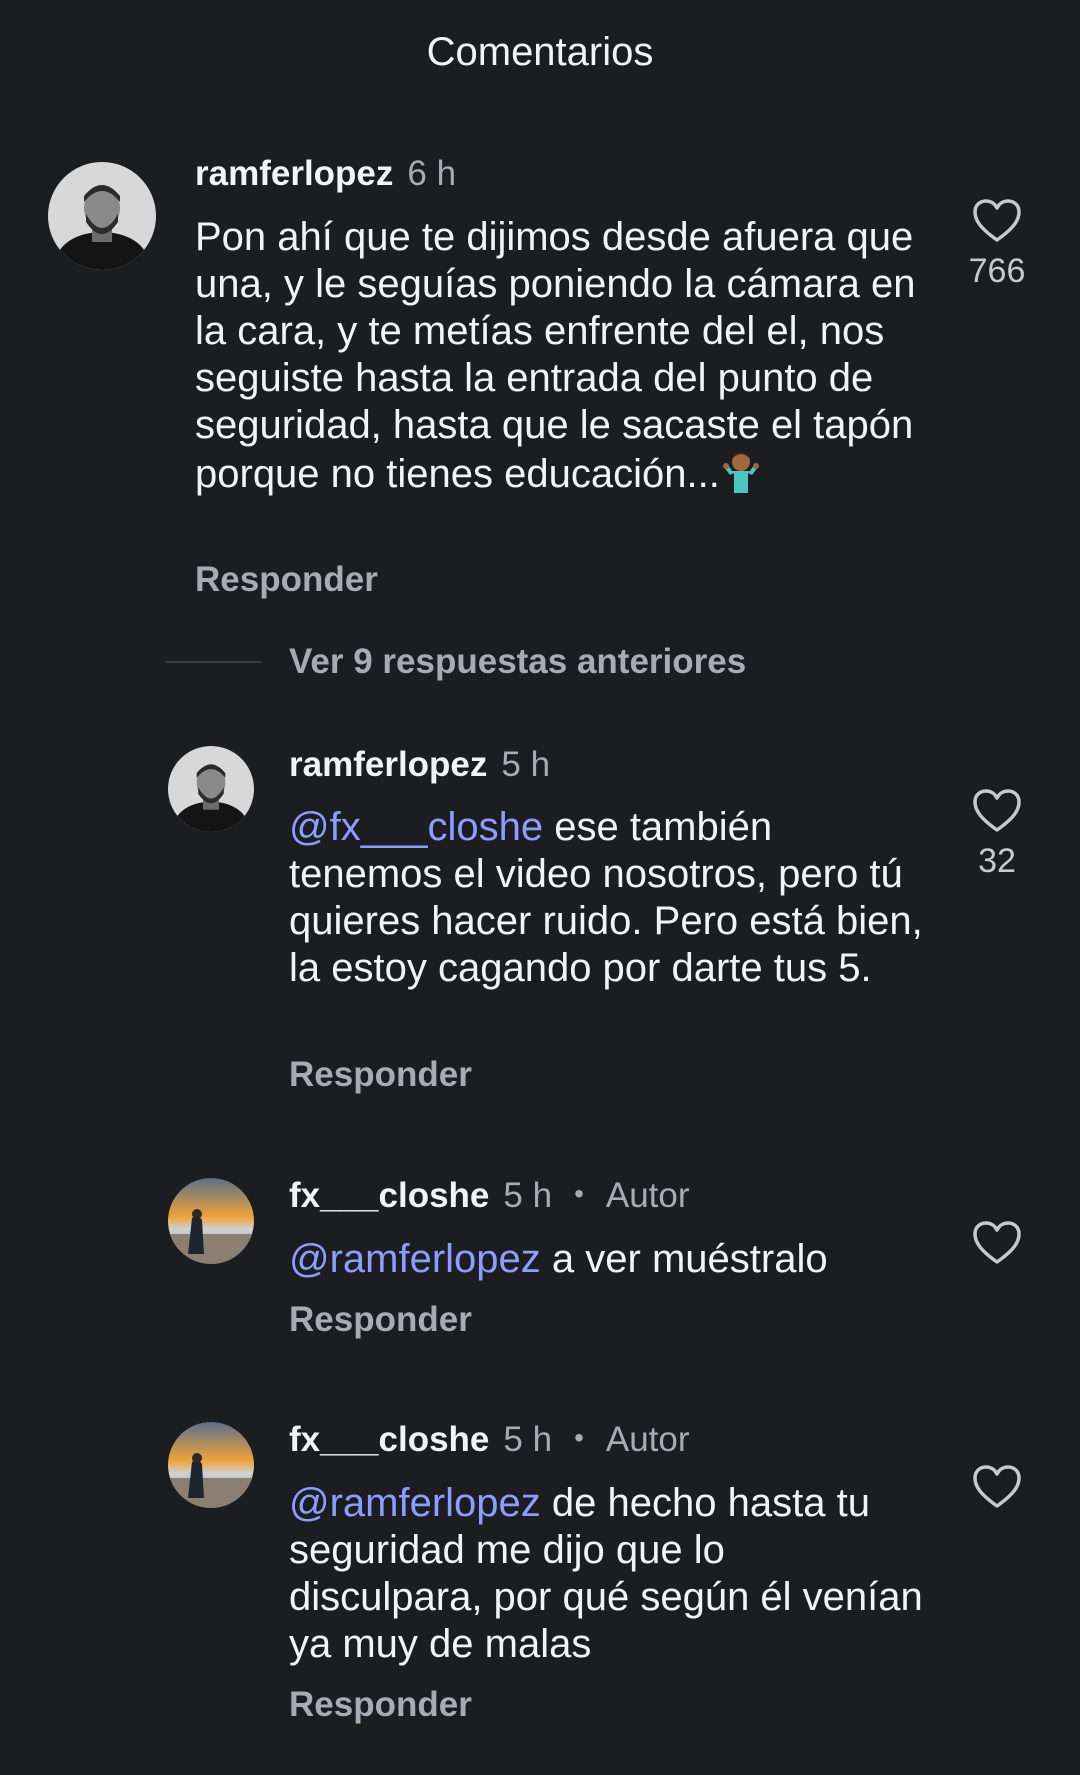 The width and height of the screenshot is (1080, 1775). Describe the element at coordinates (997, 834) in the screenshot. I see `like-button: 32` at that location.